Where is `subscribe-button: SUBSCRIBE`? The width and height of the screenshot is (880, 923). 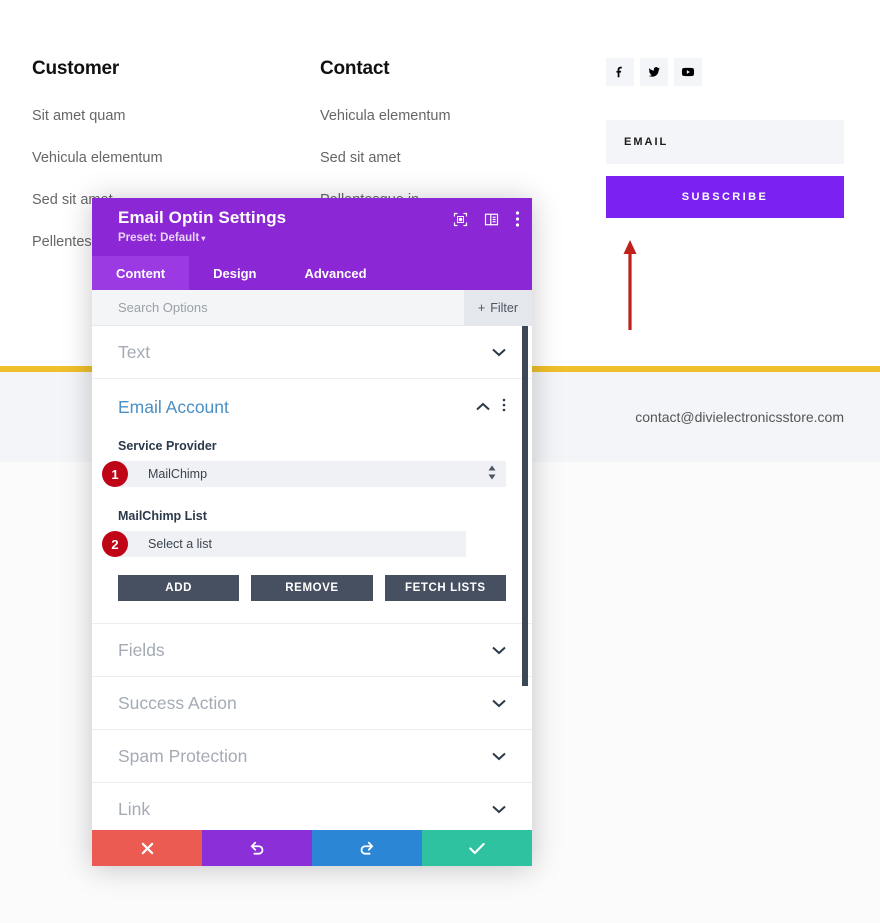
subscribe-button: SUBSCRIBE is located at coordinates (725, 197).